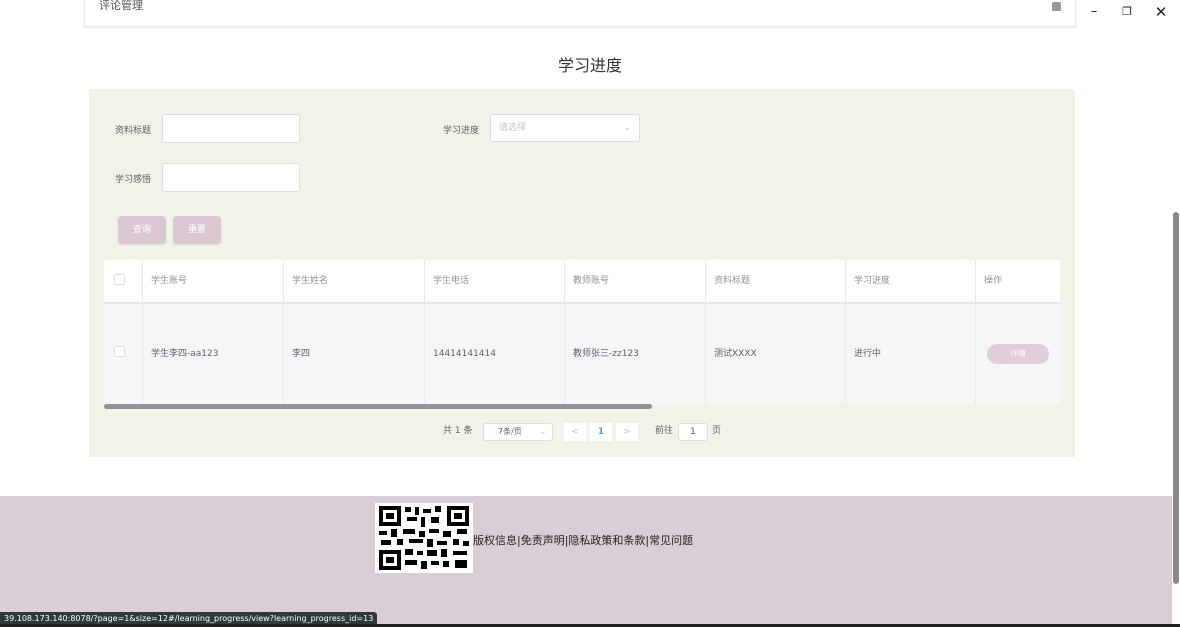  Describe the element at coordinates (133, 131) in the screenshot. I see `title-filter-label: 资料标题` at that location.